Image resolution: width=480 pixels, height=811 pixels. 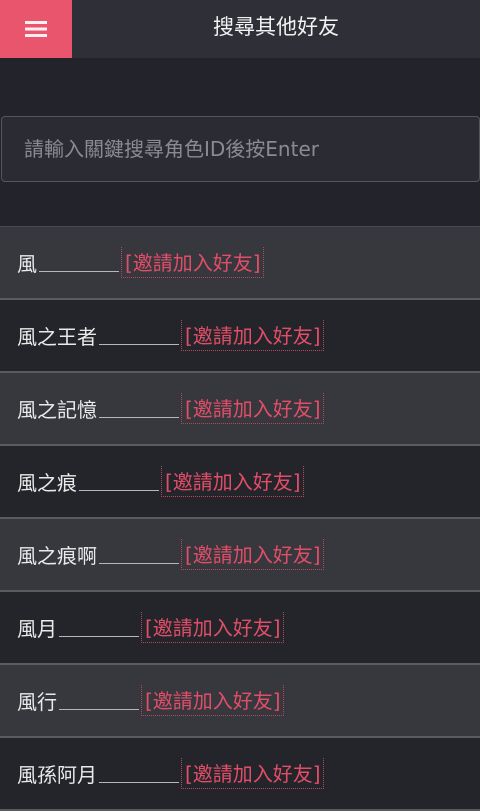 What do you see at coordinates (57, 410) in the screenshot?
I see `friend-name: 風之記憶` at bounding box center [57, 410].